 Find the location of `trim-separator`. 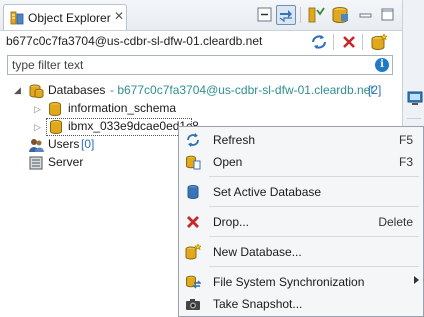

trim-separator is located at coordinates (414, 118).